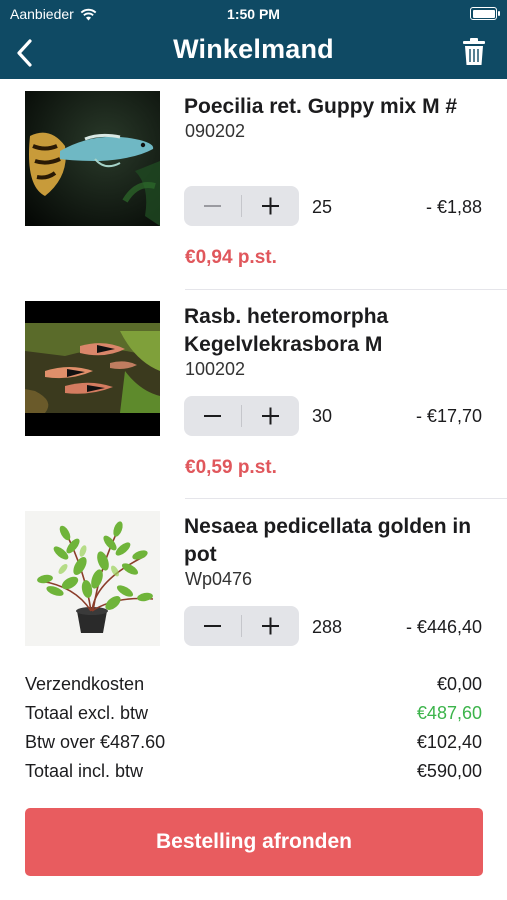 Image resolution: width=507 pixels, height=900 pixels. I want to click on unit-price: €0,94 p.st., so click(231, 257).